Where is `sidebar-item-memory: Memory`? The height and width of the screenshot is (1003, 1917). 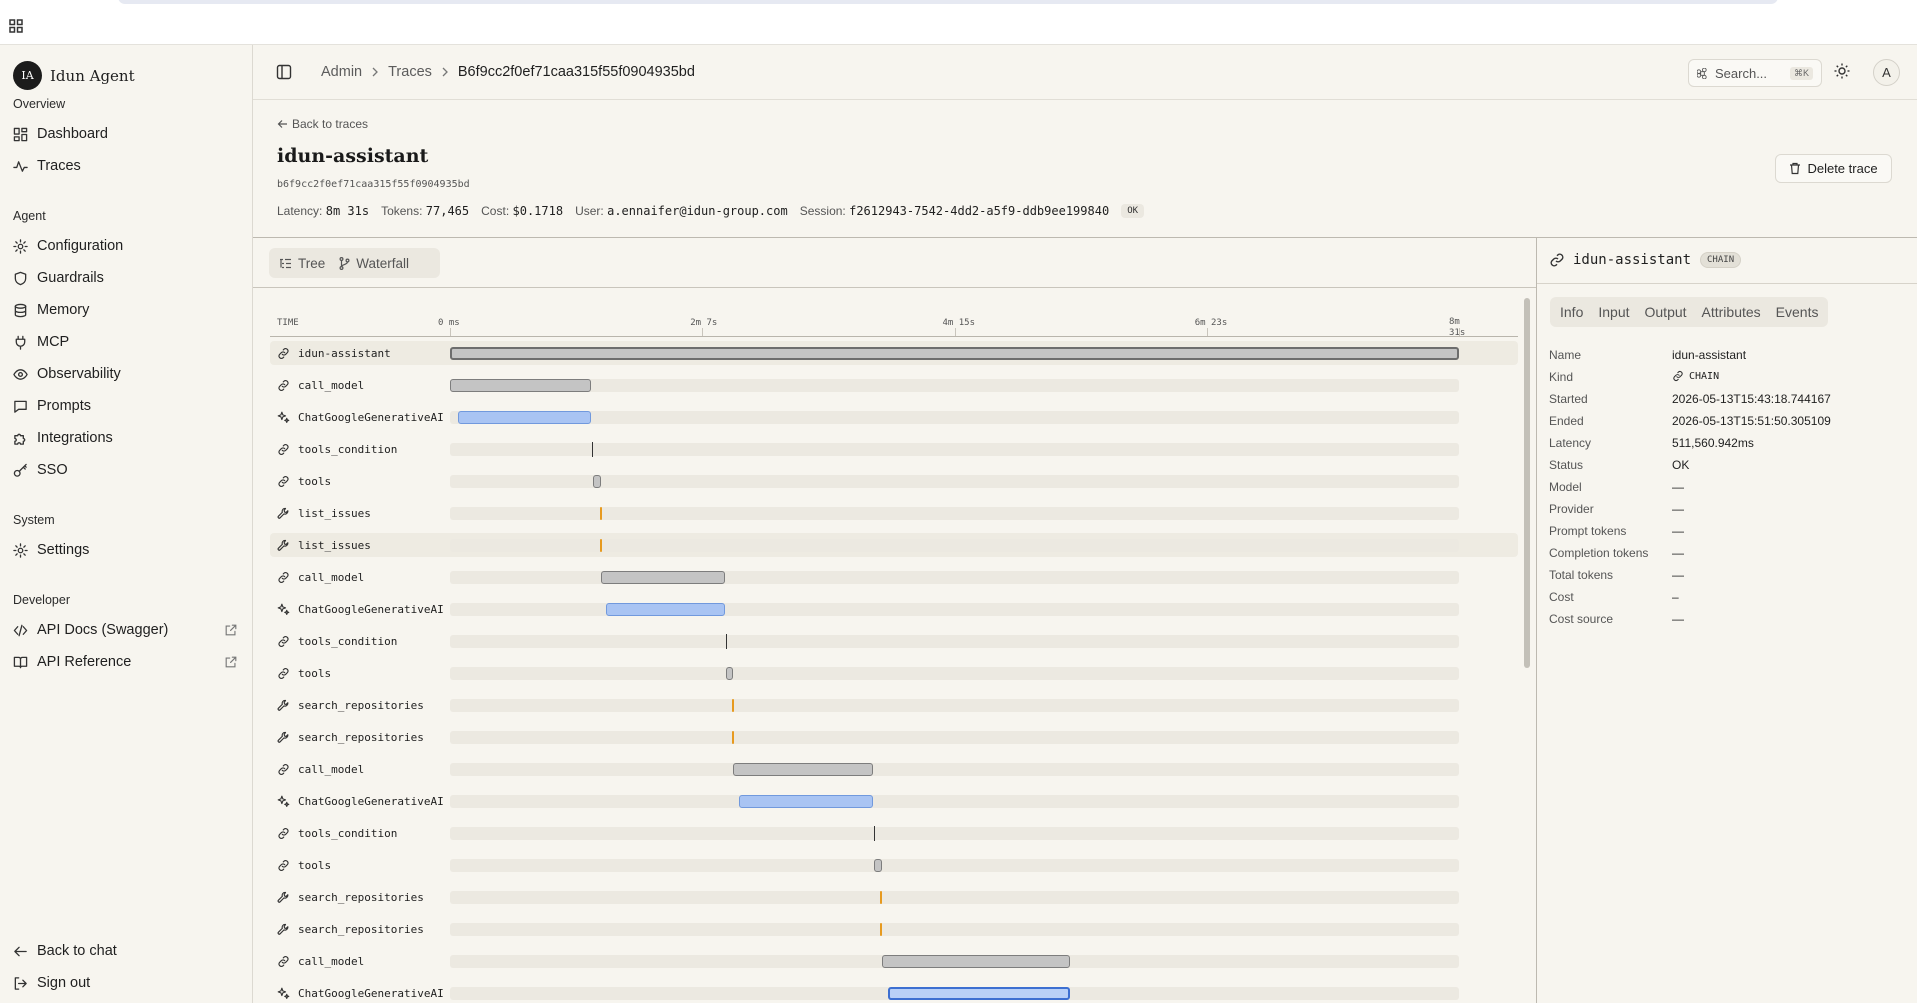
sidebar-item-memory: Memory is located at coordinates (125, 310).